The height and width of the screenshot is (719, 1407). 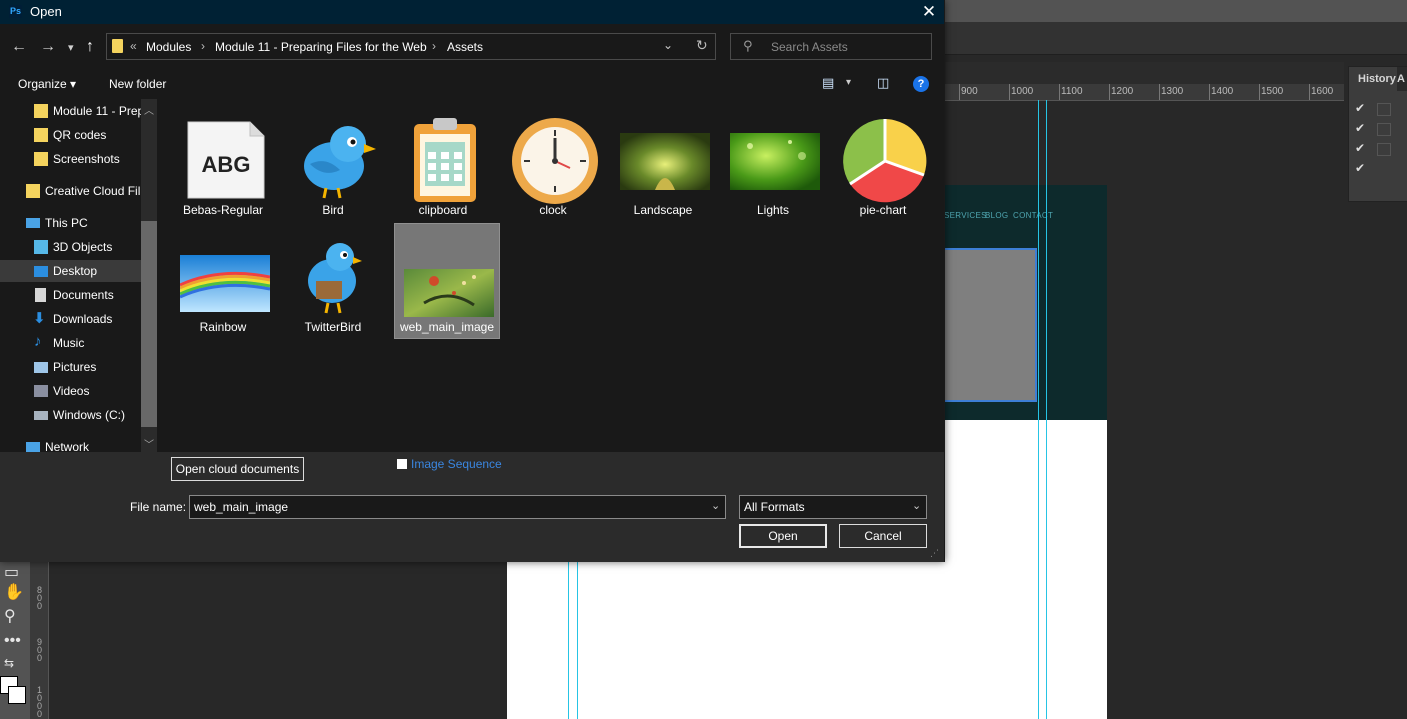 I want to click on sidebar-item-pictures: Pictures, so click(x=70, y=367).